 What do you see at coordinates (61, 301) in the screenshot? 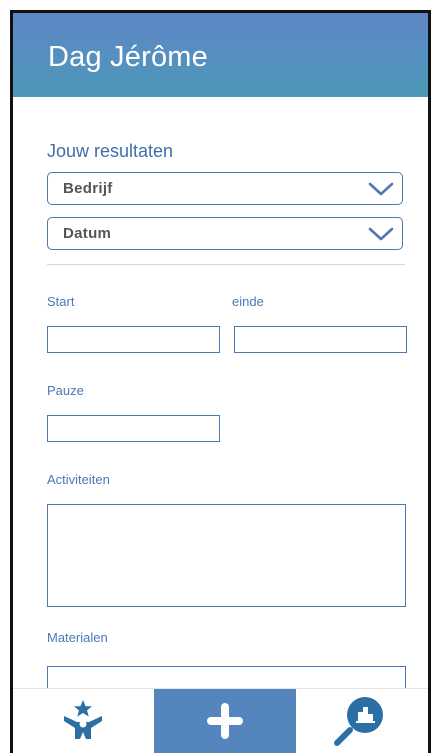
I see `start-label: Start` at bounding box center [61, 301].